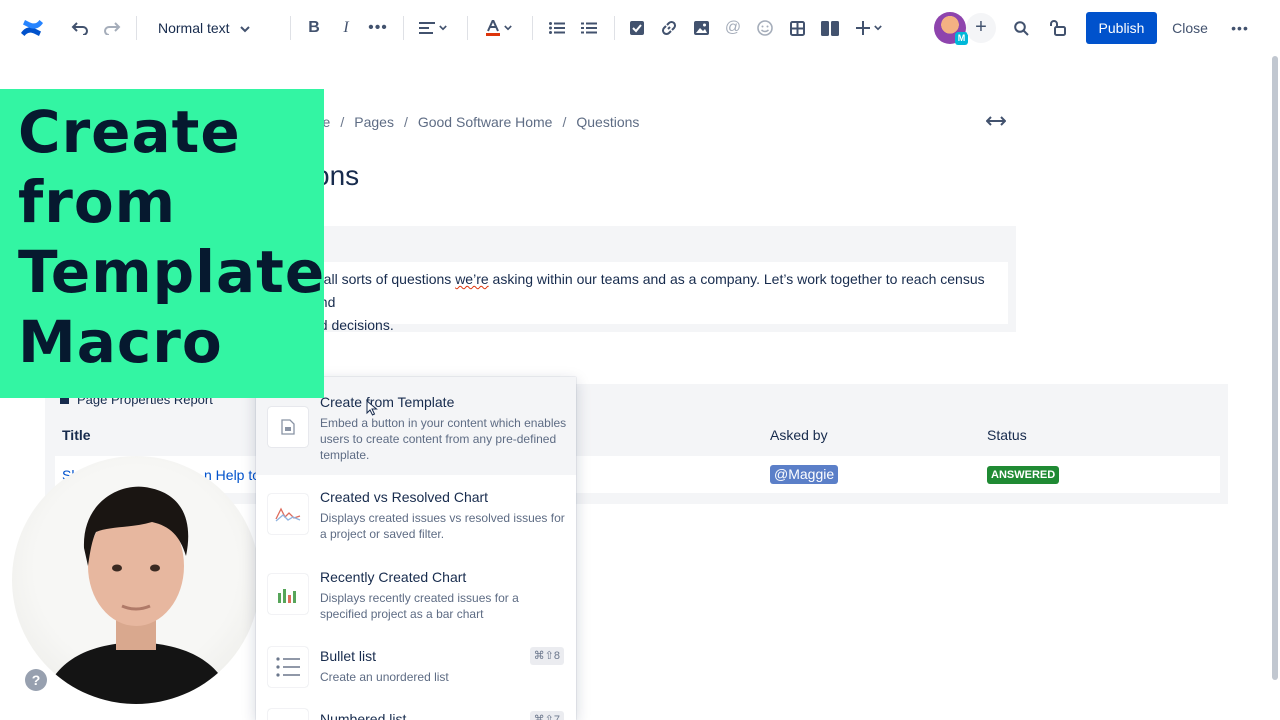 This screenshot has height=720, width=1280. What do you see at coordinates (76, 435) in the screenshot?
I see `column-header-title: Title` at bounding box center [76, 435].